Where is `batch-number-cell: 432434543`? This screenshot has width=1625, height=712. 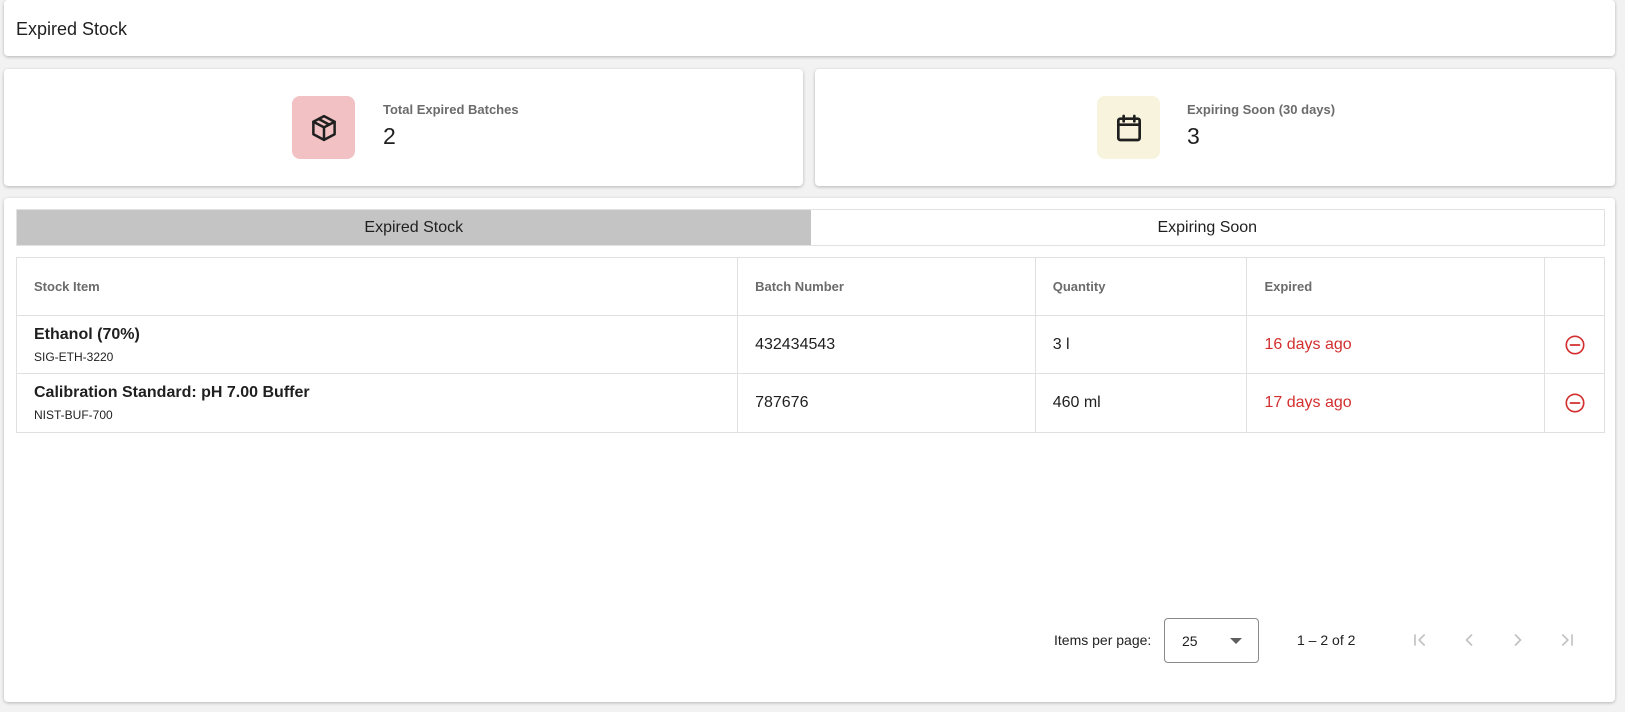 batch-number-cell: 432434543 is located at coordinates (887, 344).